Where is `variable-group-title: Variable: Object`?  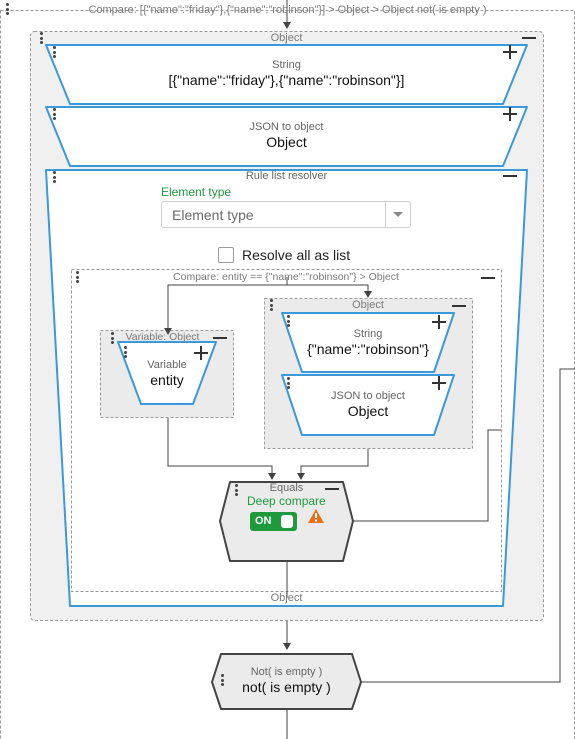 variable-group-title: Variable: Object is located at coordinates (162, 337).